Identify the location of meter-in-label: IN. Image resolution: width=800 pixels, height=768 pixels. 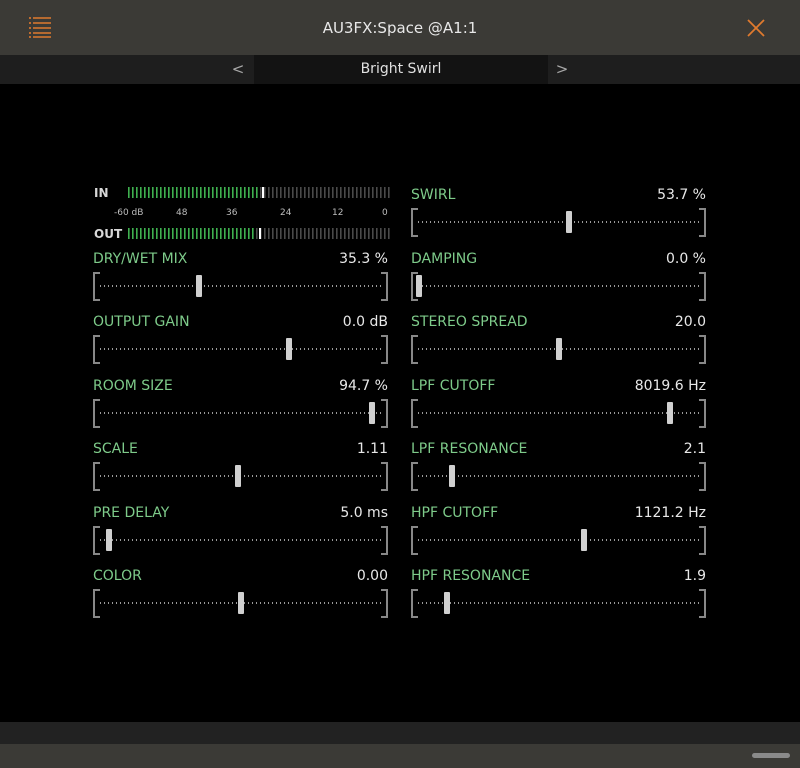
(101, 193).